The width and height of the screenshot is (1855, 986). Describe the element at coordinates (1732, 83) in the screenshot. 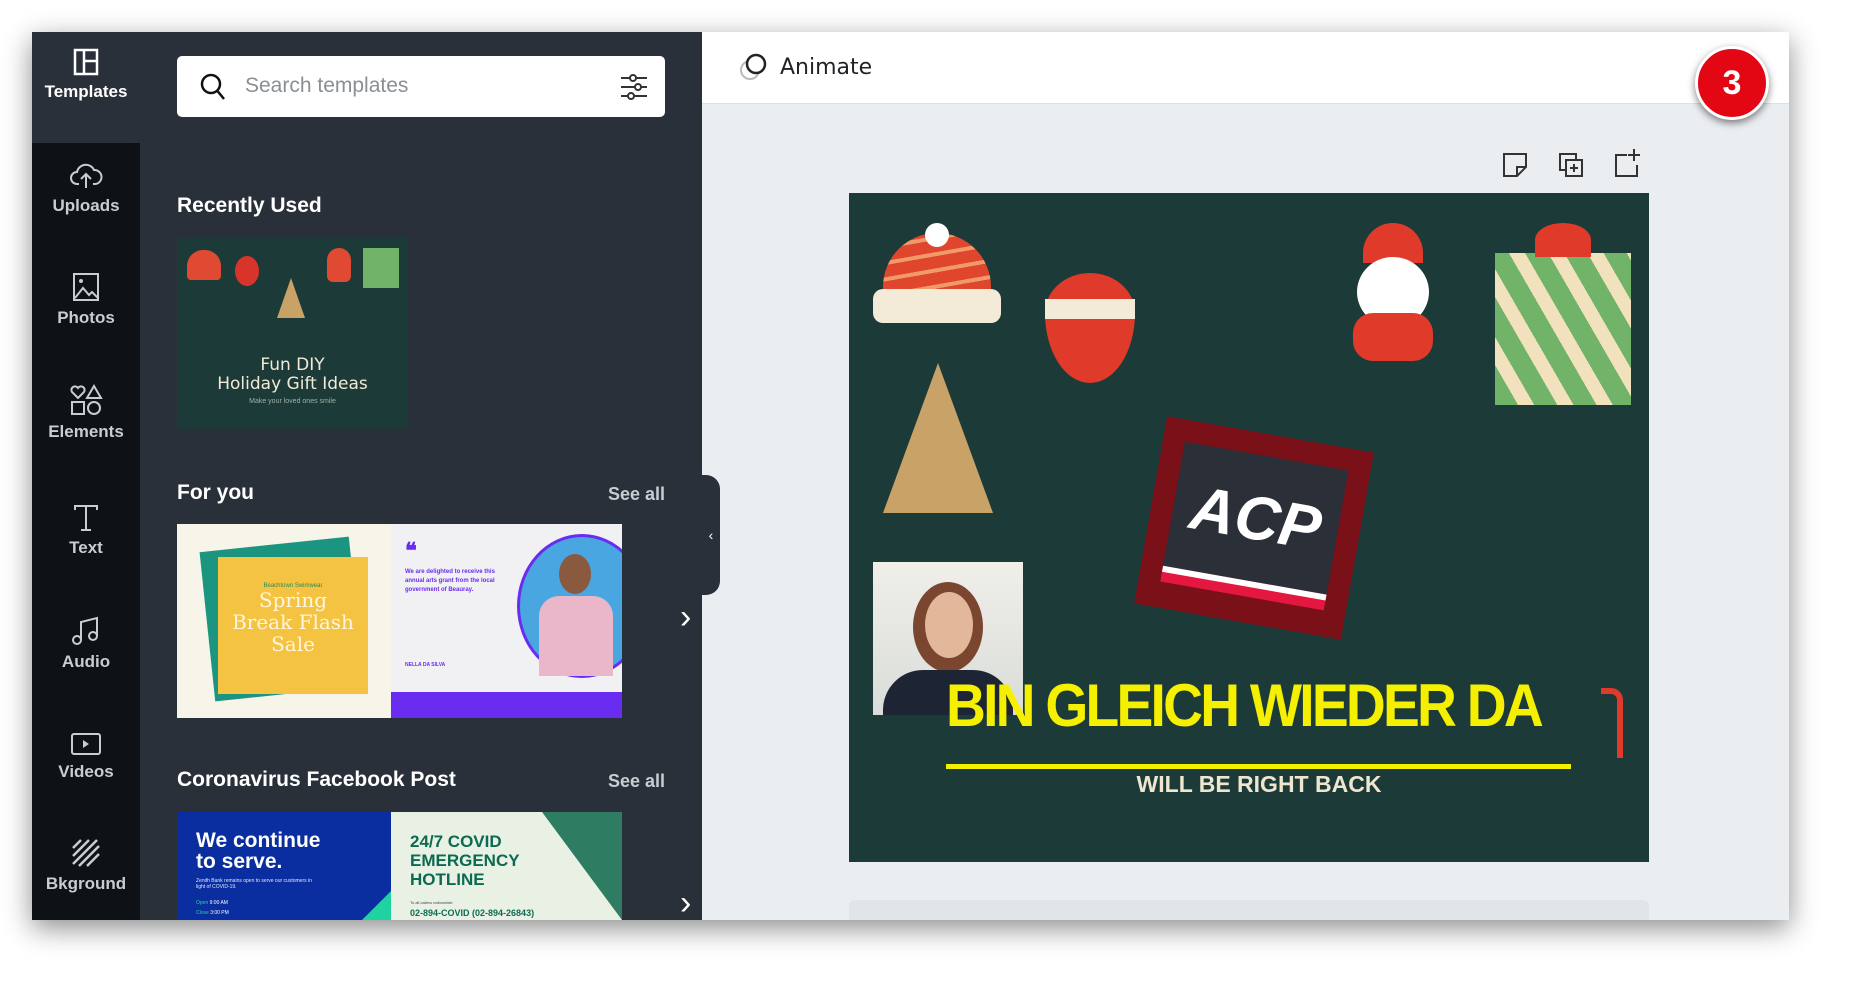

I see `step-number-badge: 3` at that location.